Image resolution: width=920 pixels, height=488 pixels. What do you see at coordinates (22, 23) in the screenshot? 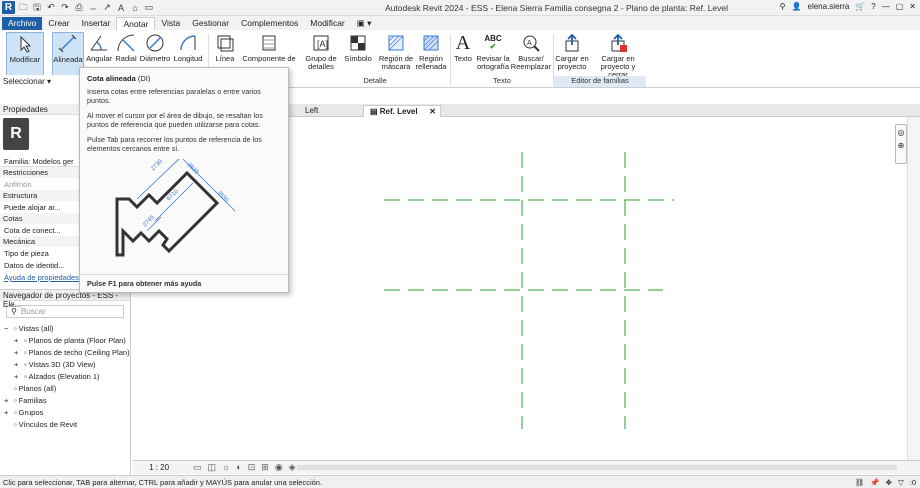
I see `tab-archivo: Archivo` at bounding box center [22, 23].